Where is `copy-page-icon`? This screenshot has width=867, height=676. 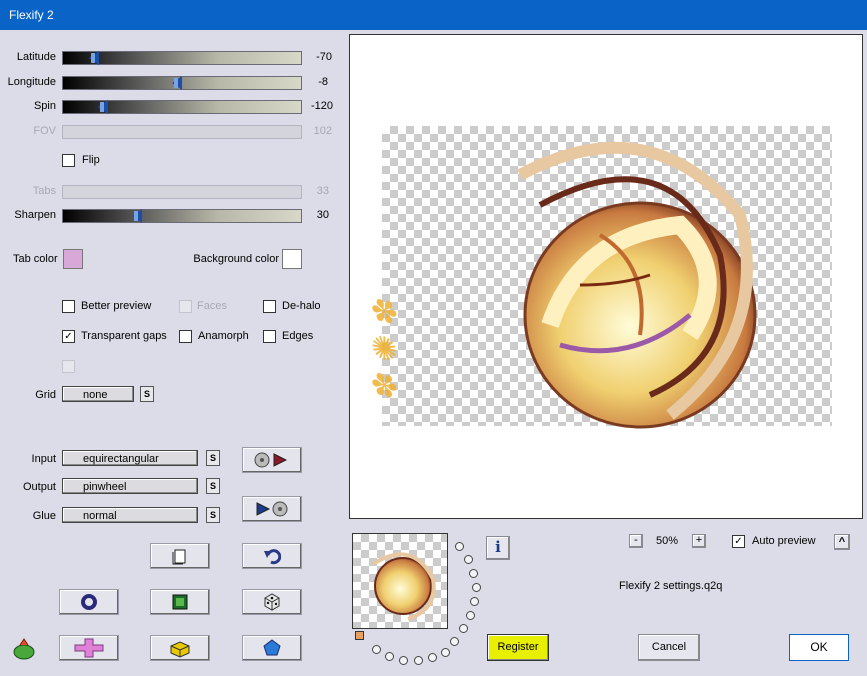 copy-page-icon is located at coordinates (179, 557).